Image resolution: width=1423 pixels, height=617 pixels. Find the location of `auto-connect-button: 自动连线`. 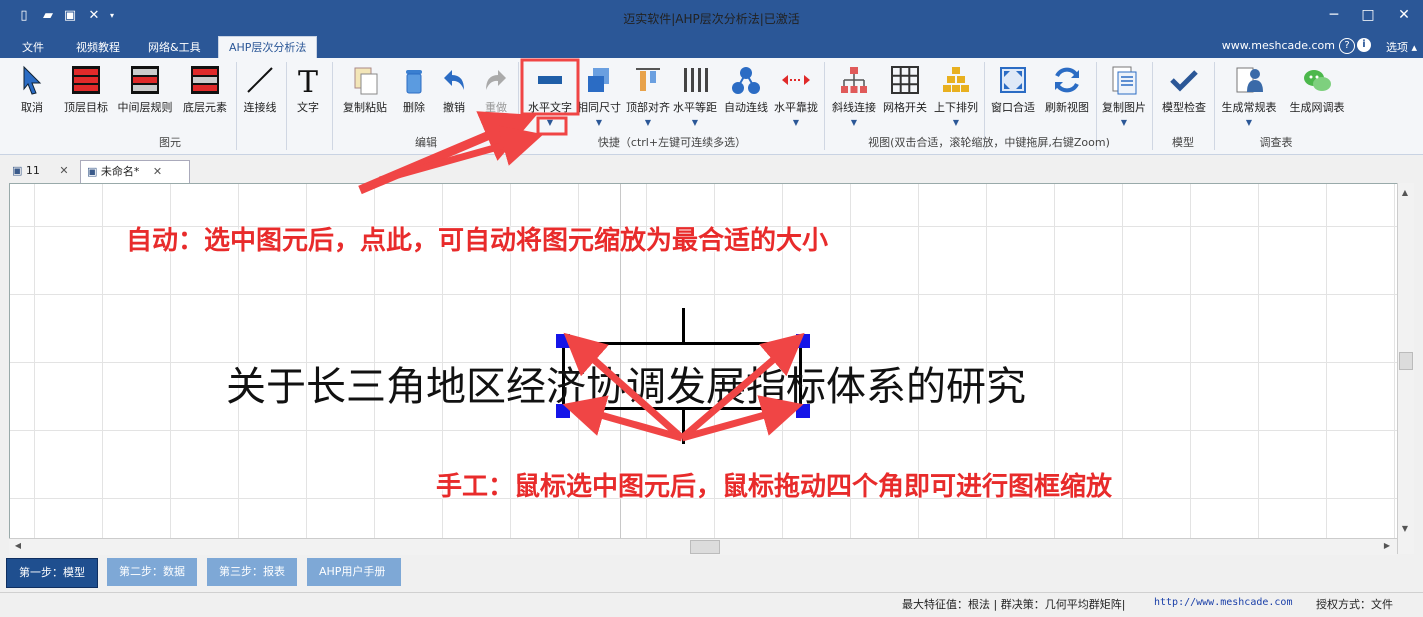

auto-connect-button: 自动连线 is located at coordinates (746, 92).